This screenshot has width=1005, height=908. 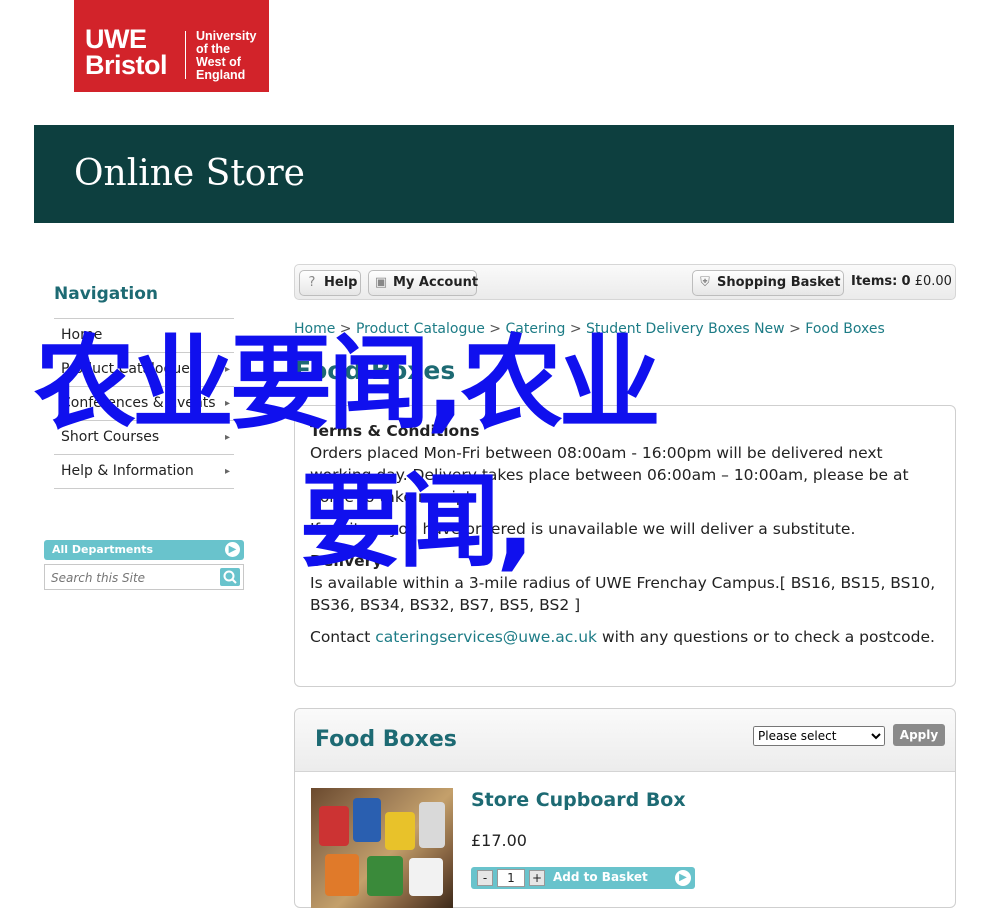 What do you see at coordinates (227, 471) in the screenshot?
I see `chevron-right-icon: ▸` at bounding box center [227, 471].